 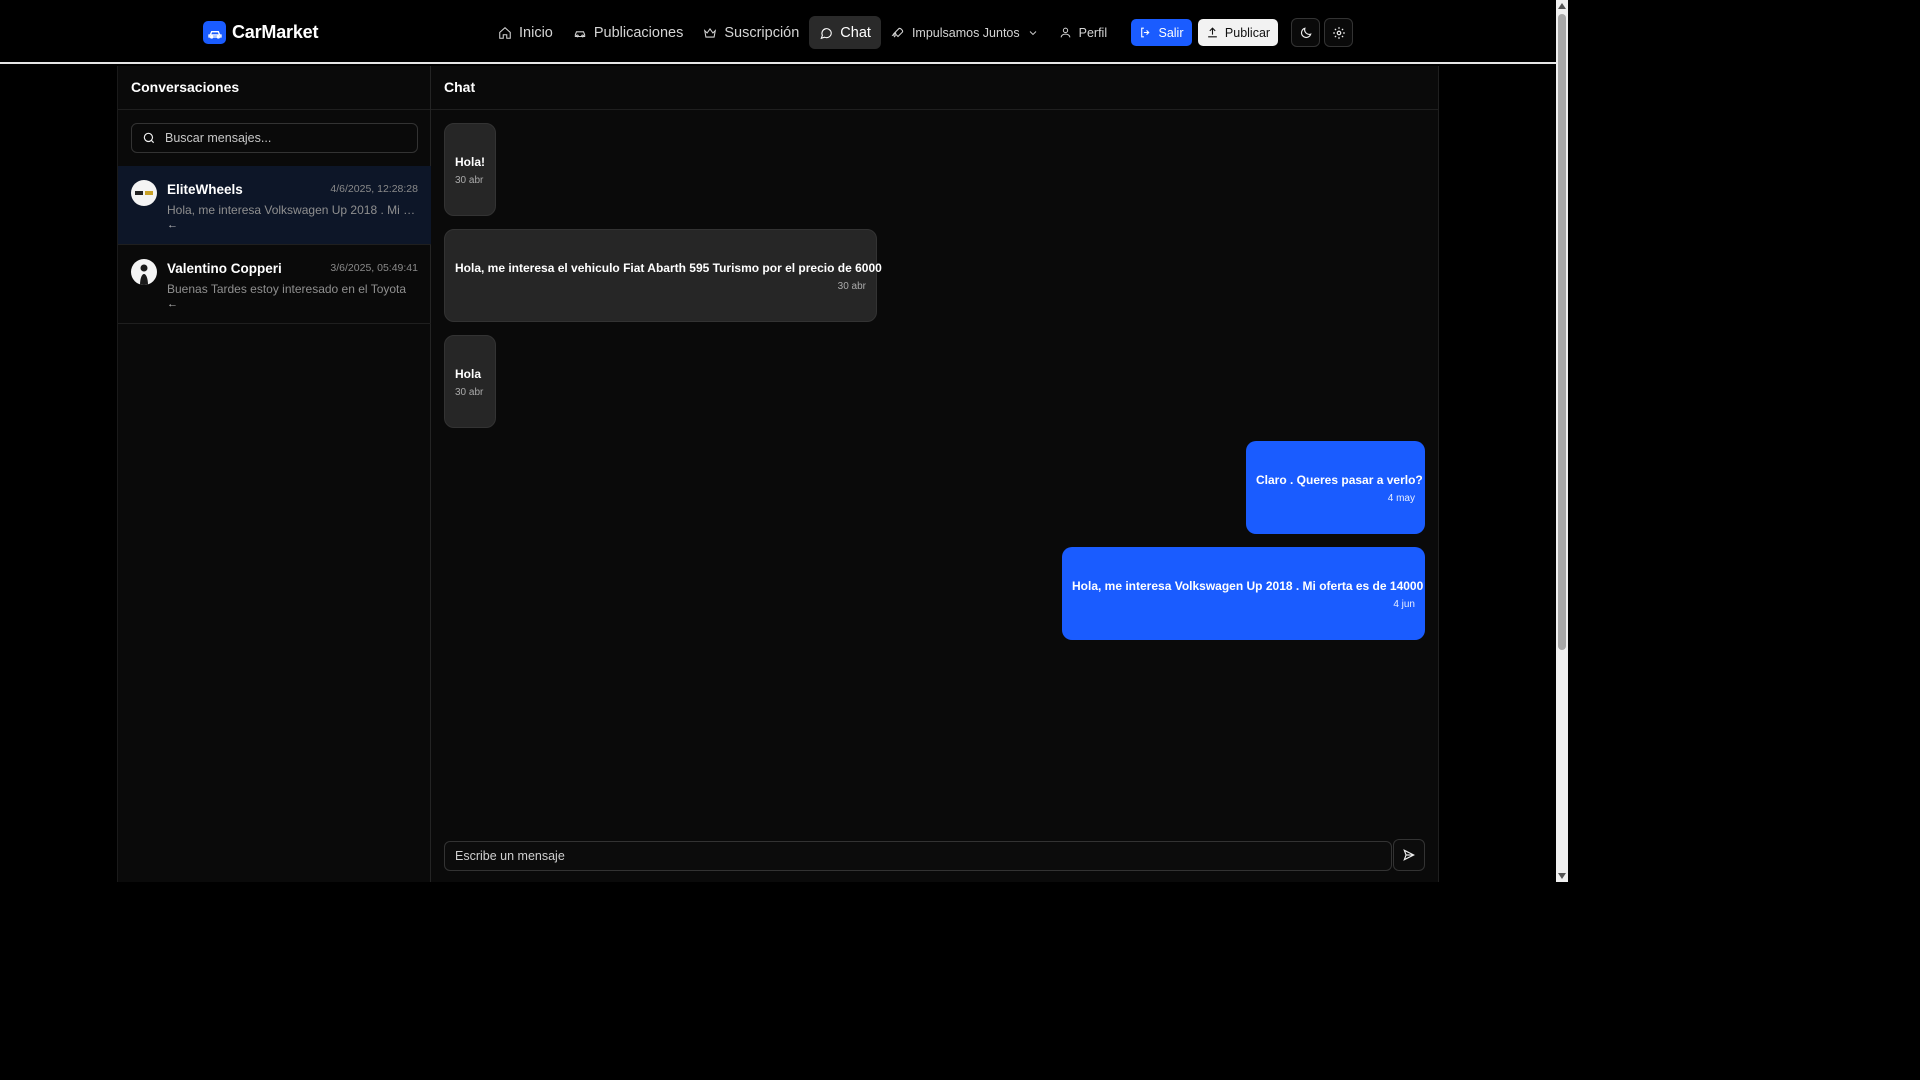 I want to click on nav-item-chat: Chat, so click(x=845, y=32).